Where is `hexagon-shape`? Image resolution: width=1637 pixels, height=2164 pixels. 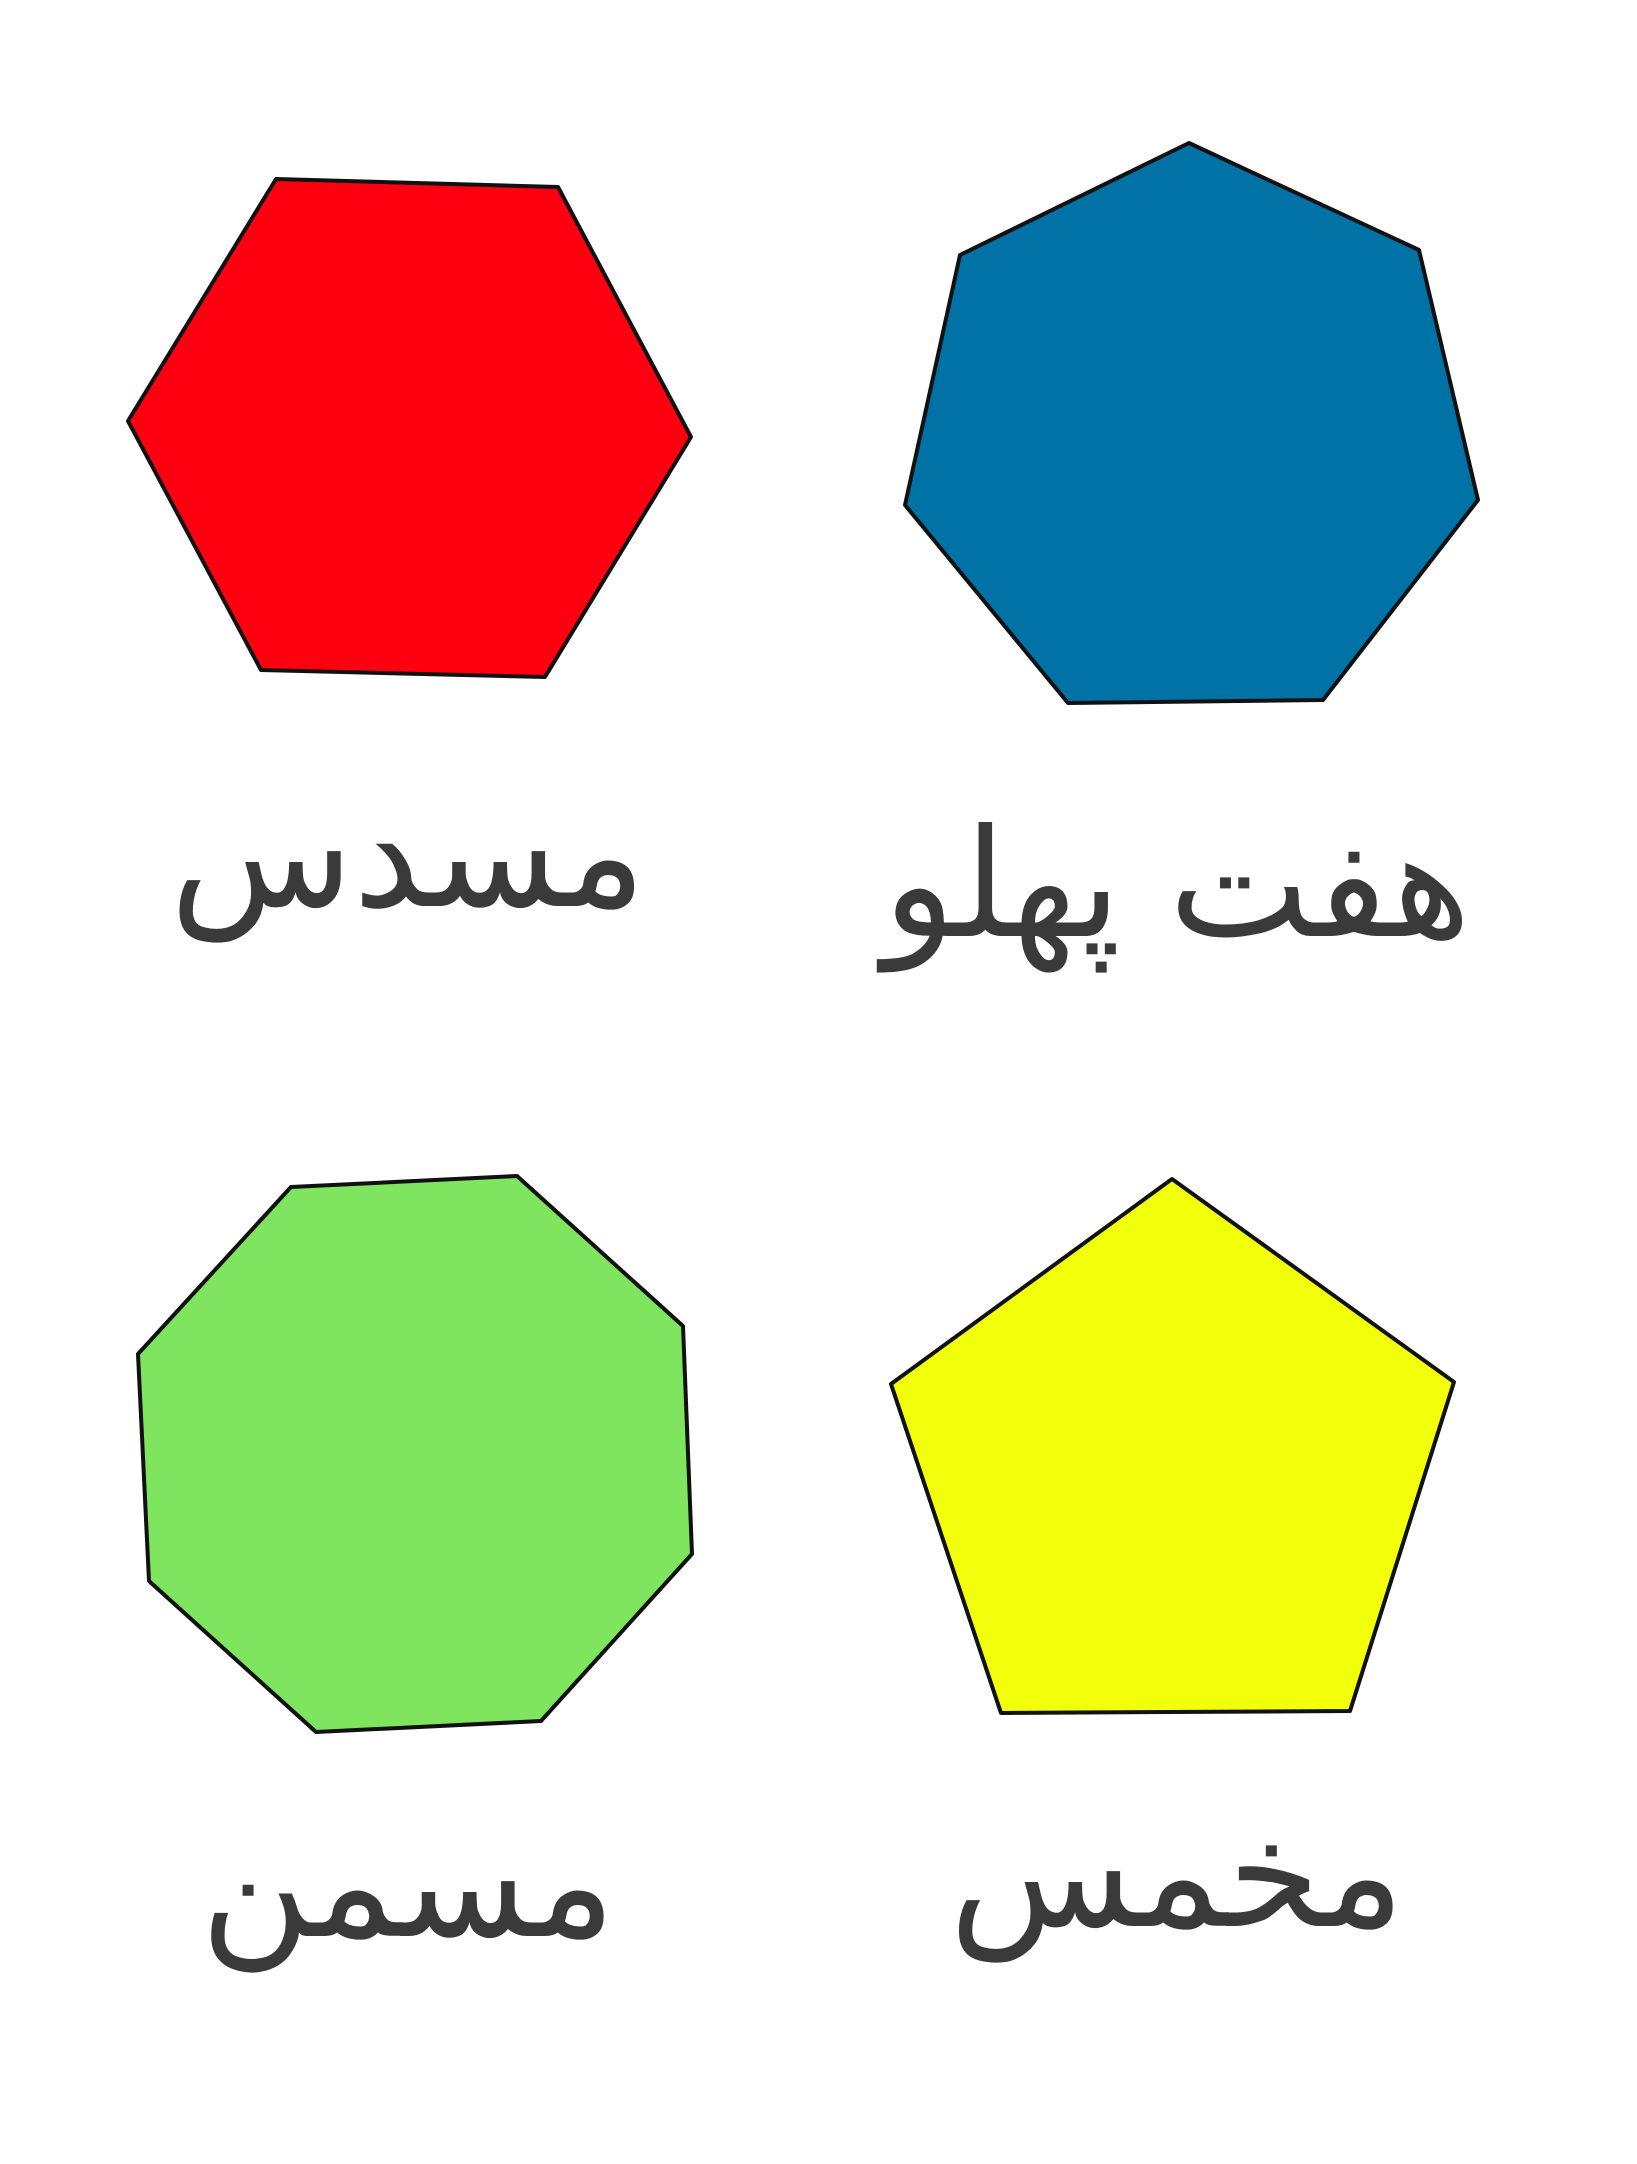 hexagon-shape is located at coordinates (409, 428).